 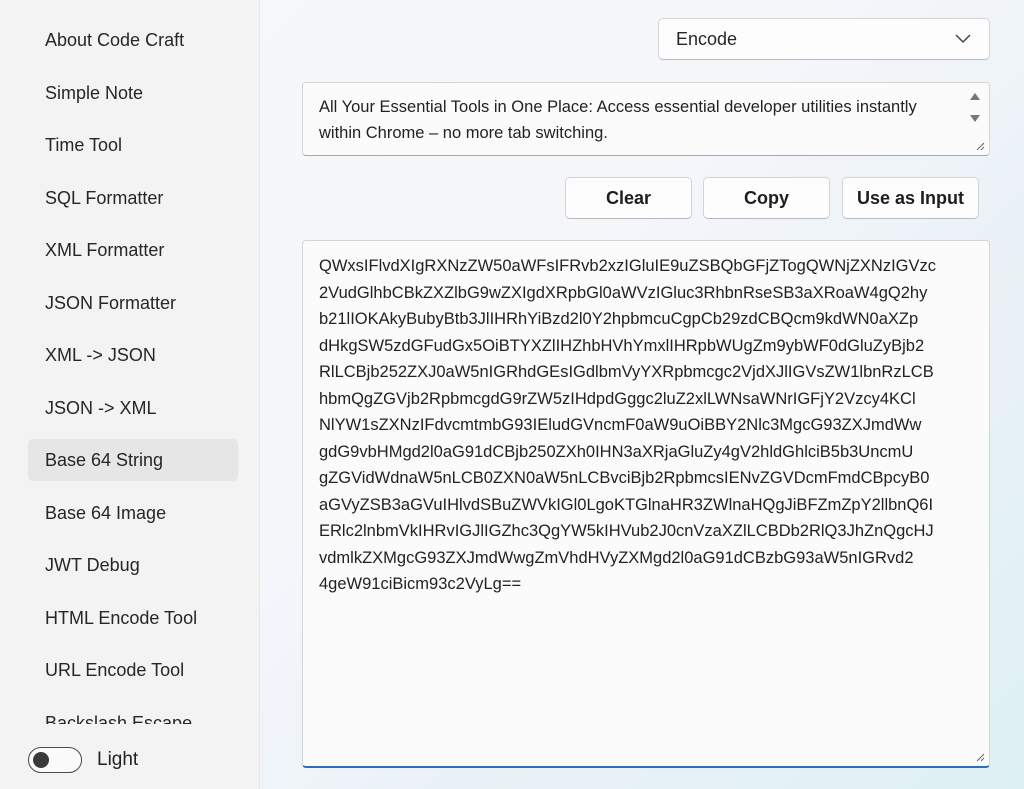 What do you see at coordinates (707, 39) in the screenshot?
I see `mode-select-value: Encode` at bounding box center [707, 39].